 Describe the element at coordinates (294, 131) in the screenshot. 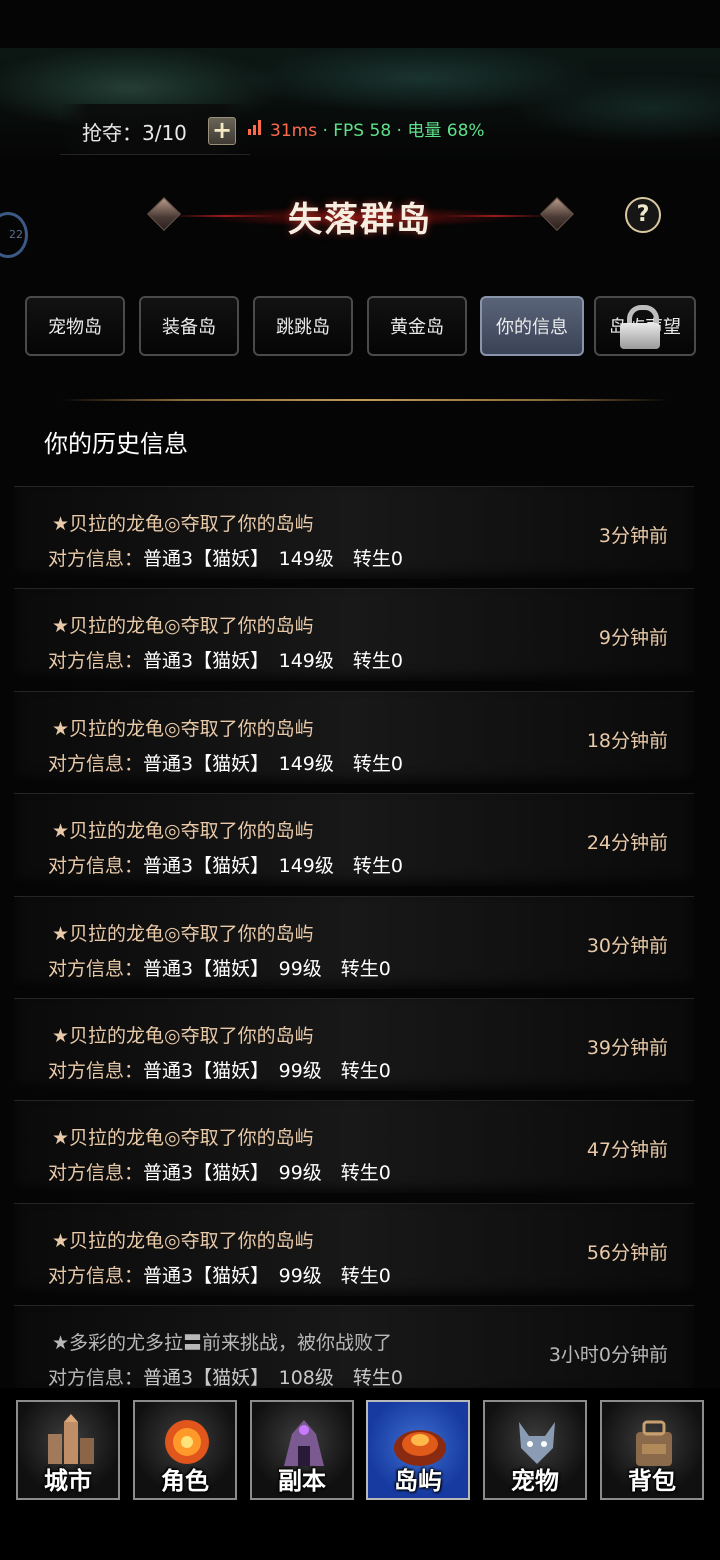

I see `ping-value: 31ms` at that location.